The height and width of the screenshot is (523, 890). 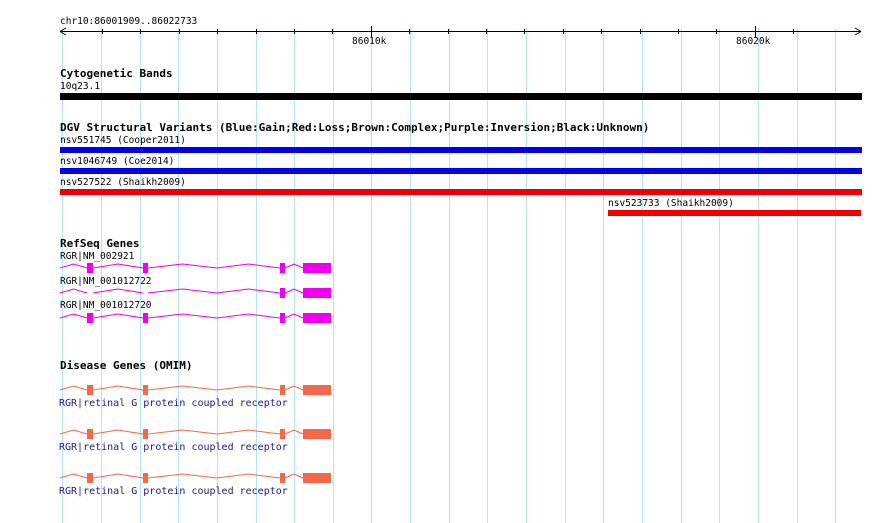 I want to click on refseq-transcript-label: RGR|NM_001012720, so click(x=106, y=305).